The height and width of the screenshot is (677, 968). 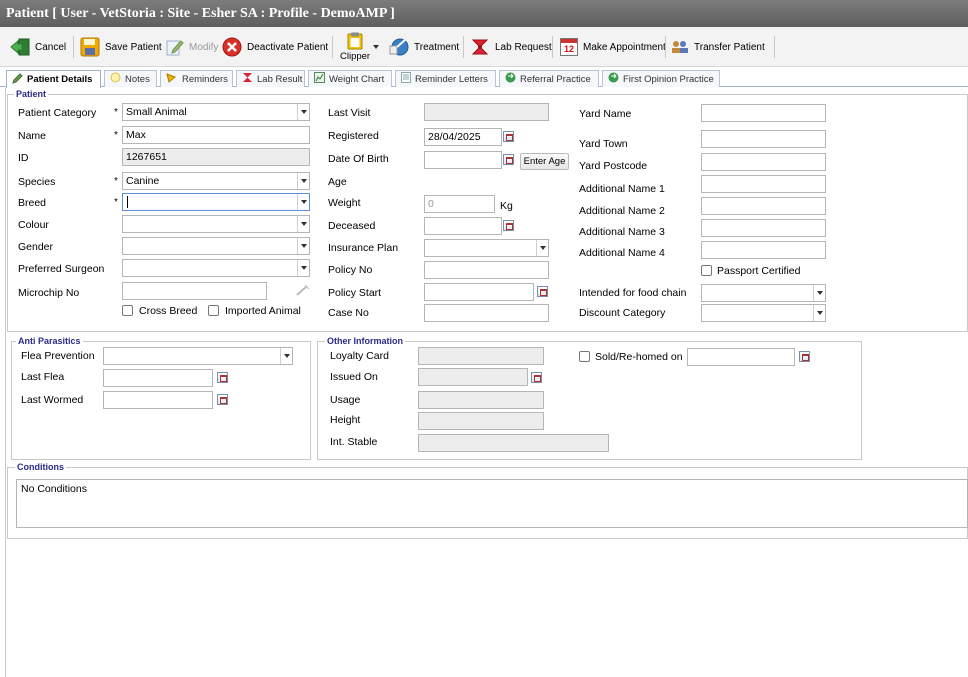 What do you see at coordinates (406, 79) in the screenshot?
I see `document-icon` at bounding box center [406, 79].